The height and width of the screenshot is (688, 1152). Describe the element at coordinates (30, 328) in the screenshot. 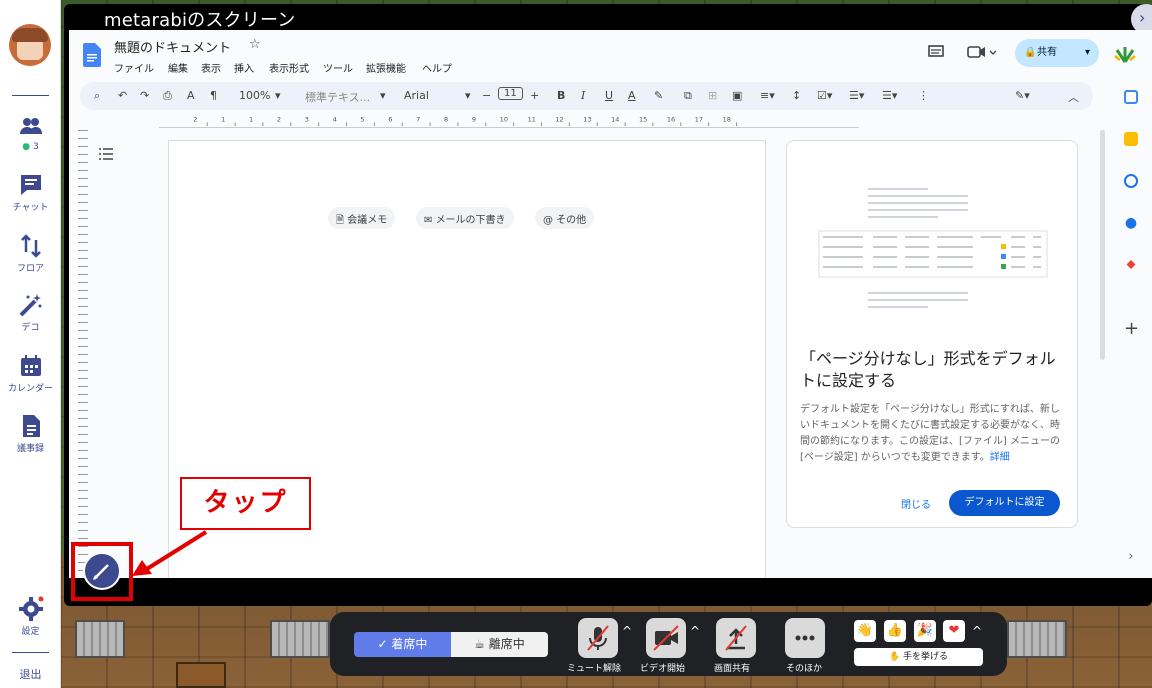

I see `sidebar-item-label: デコ` at that location.